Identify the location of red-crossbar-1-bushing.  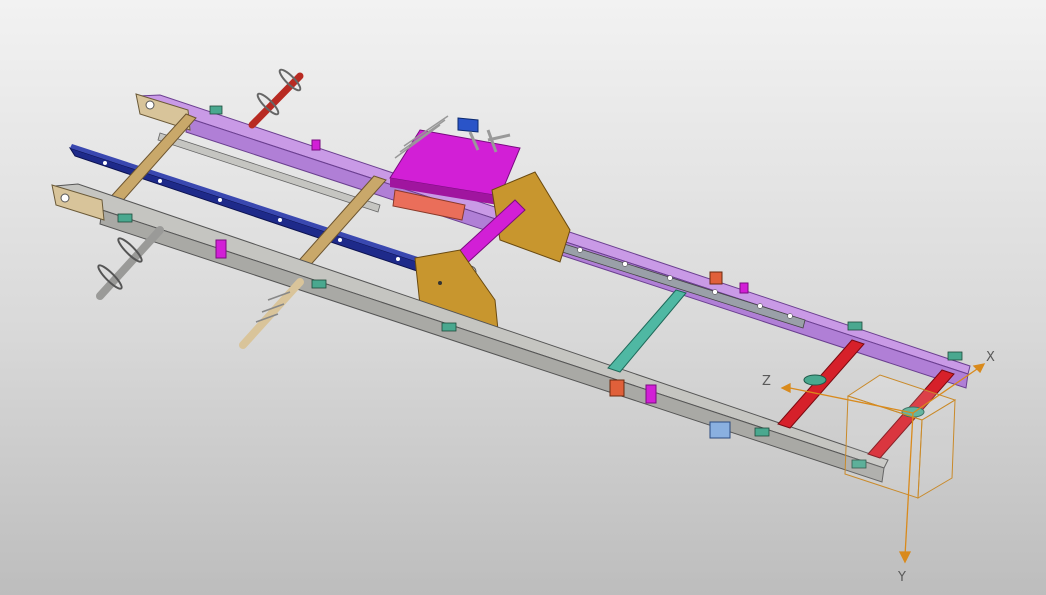
(815, 380).